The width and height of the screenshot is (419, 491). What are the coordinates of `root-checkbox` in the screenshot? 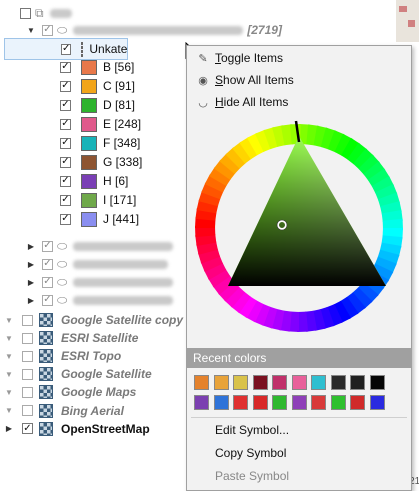 It's located at (25, 13).